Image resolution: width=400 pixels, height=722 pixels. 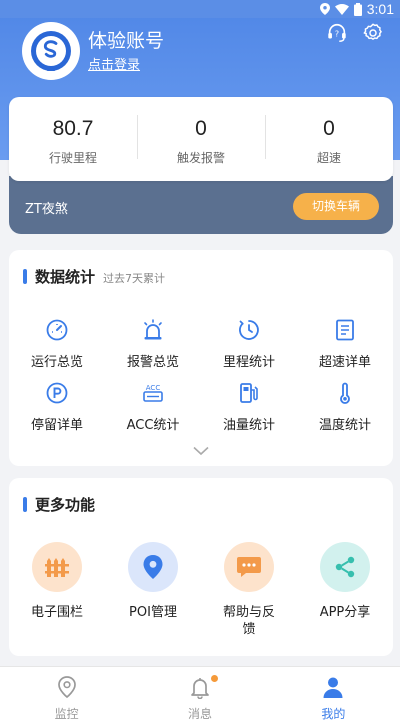 What do you see at coordinates (66, 714) in the screenshot?
I see `tab-label: 监控` at bounding box center [66, 714].